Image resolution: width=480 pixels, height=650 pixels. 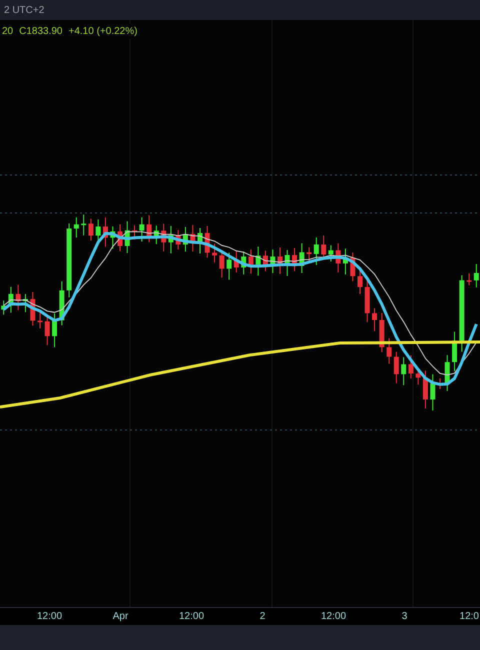 I want to click on timezone-label: 2 UTC+2, so click(x=24, y=11).